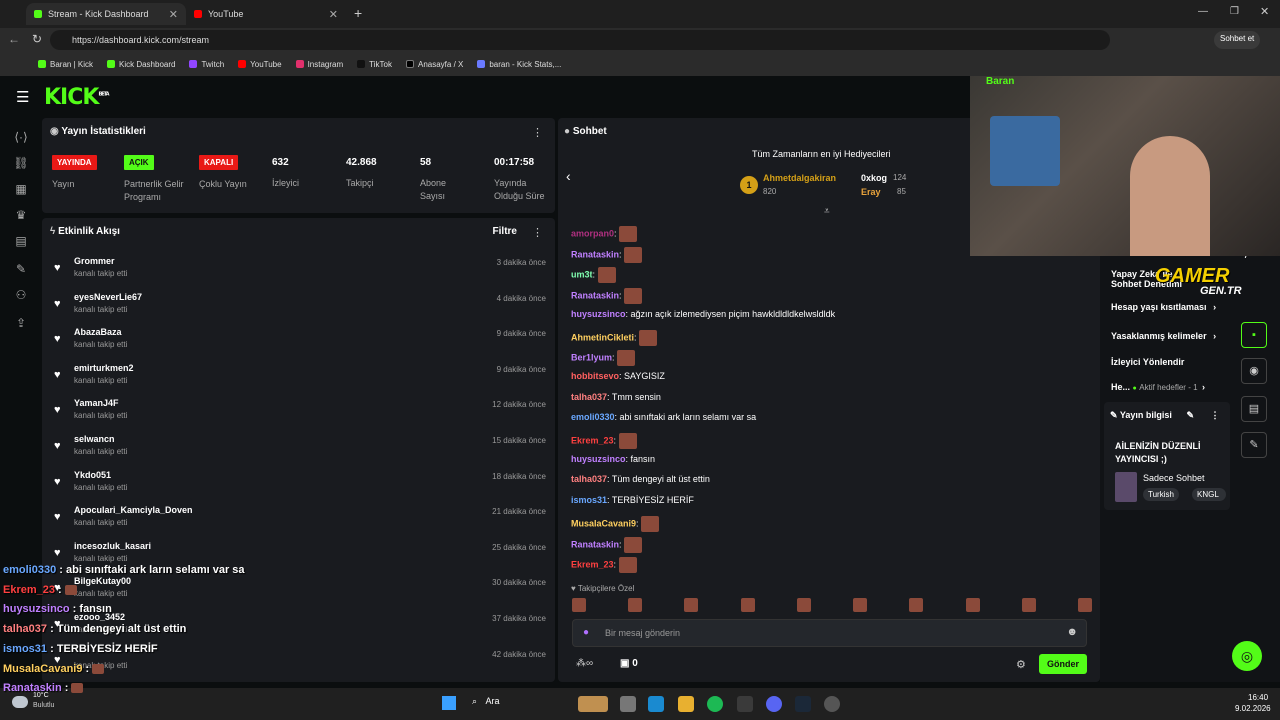  What do you see at coordinates (592, 233) in the screenshot?
I see `chat-username: amorpan0` at bounding box center [592, 233].